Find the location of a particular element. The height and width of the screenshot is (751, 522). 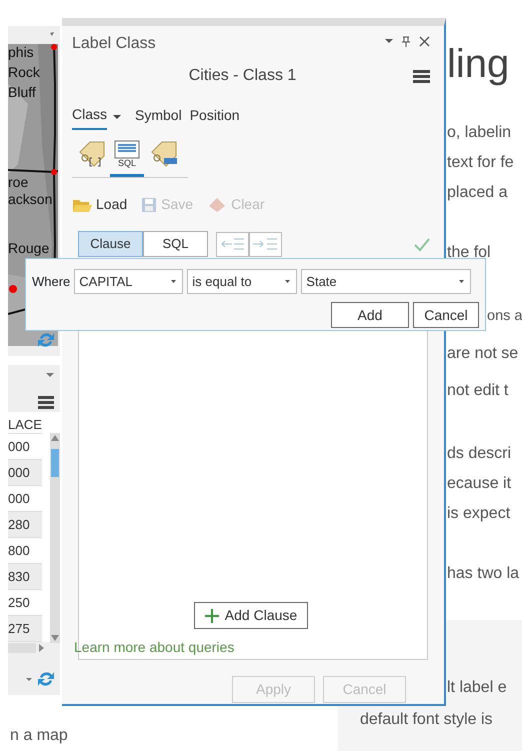

text-line: ecause it is located at coordinates (479, 484).